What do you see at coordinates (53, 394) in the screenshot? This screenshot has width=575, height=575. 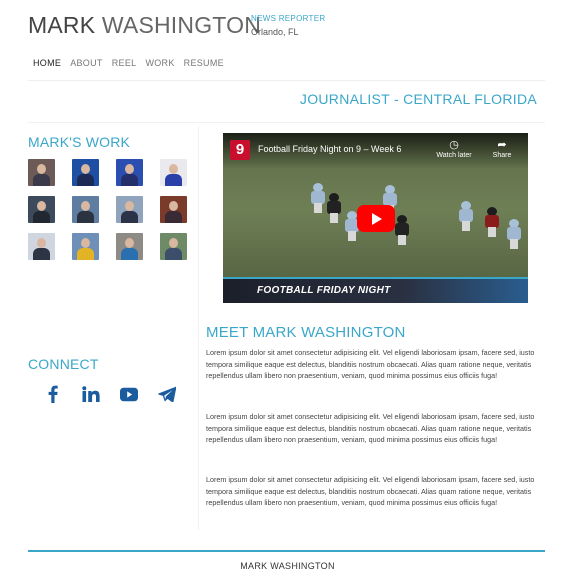 I see `facebook-icon` at bounding box center [53, 394].